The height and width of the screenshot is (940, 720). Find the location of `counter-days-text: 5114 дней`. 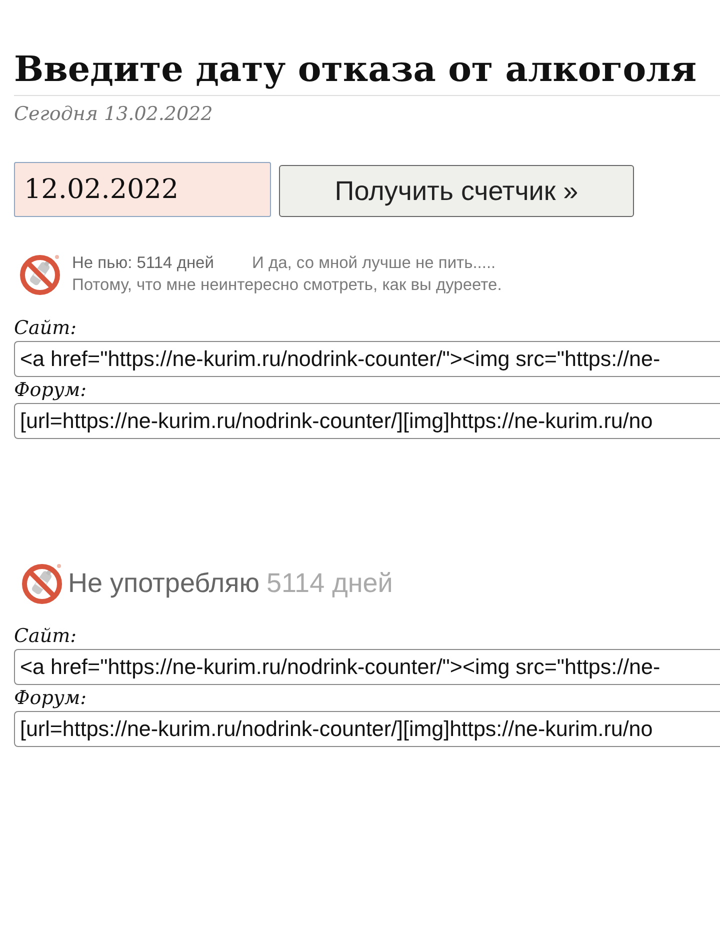

counter-days-text: 5114 дней is located at coordinates (329, 583).